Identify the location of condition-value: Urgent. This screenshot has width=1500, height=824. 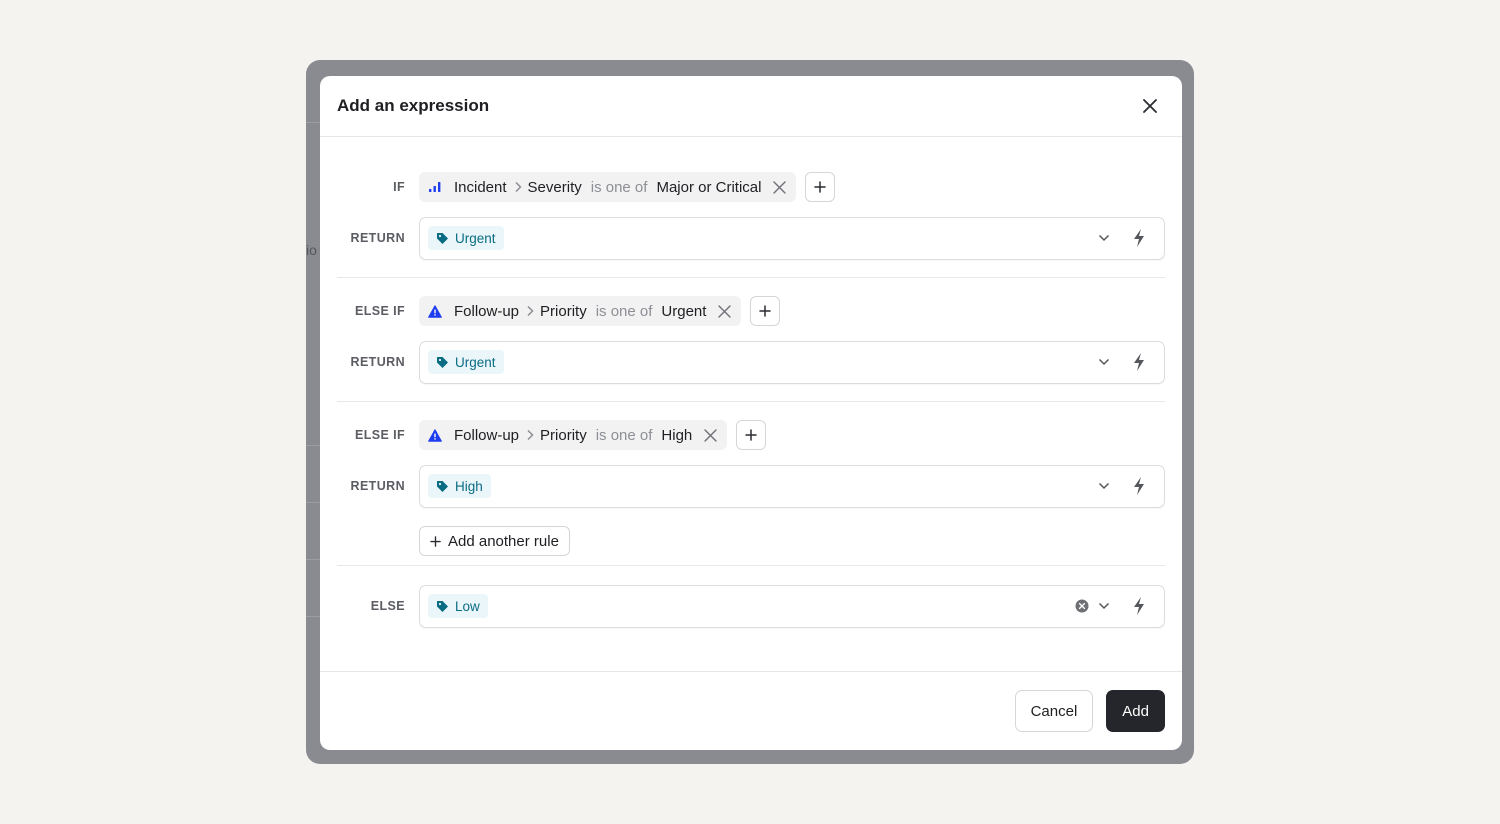
(684, 311).